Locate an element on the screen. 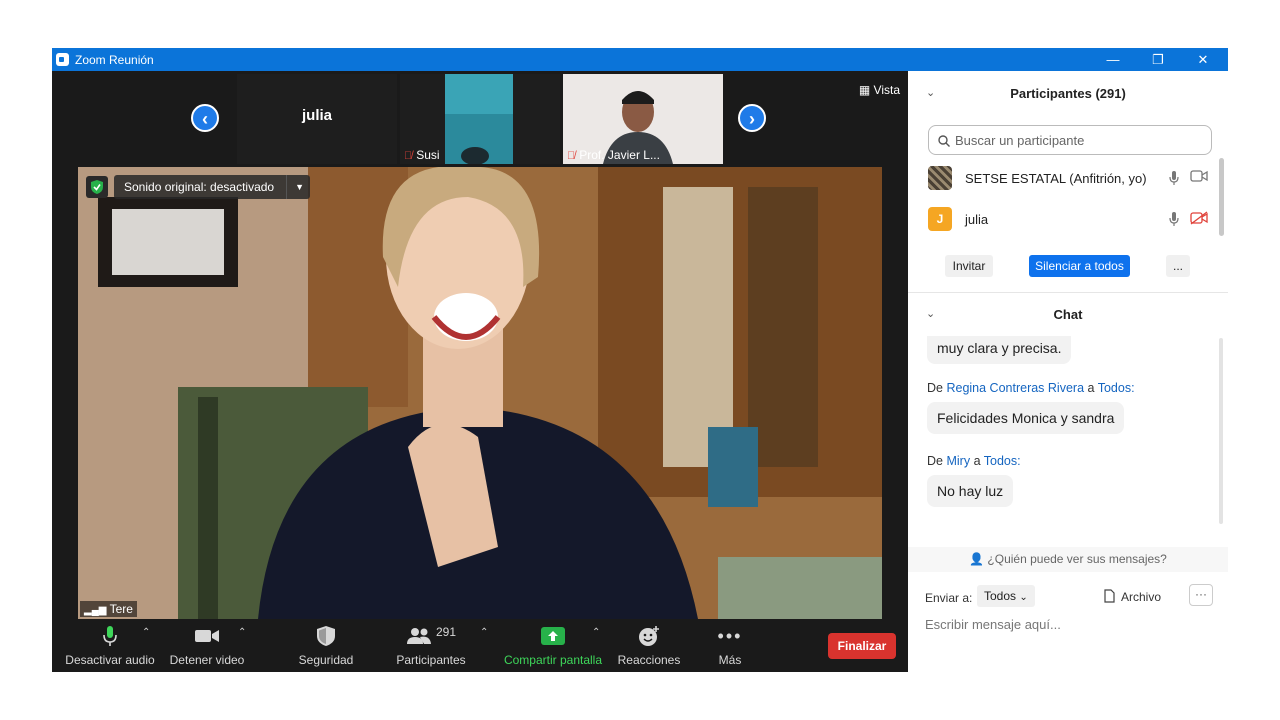  share-screen-icon is located at coordinates (553, 636).